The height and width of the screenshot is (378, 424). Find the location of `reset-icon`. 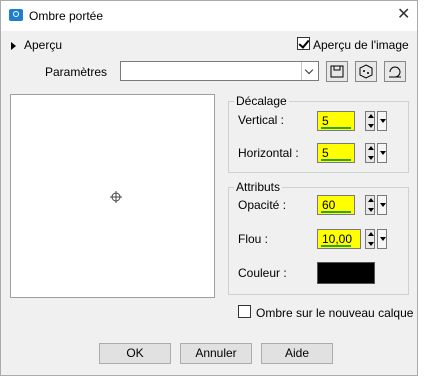

reset-icon is located at coordinates (395, 72).